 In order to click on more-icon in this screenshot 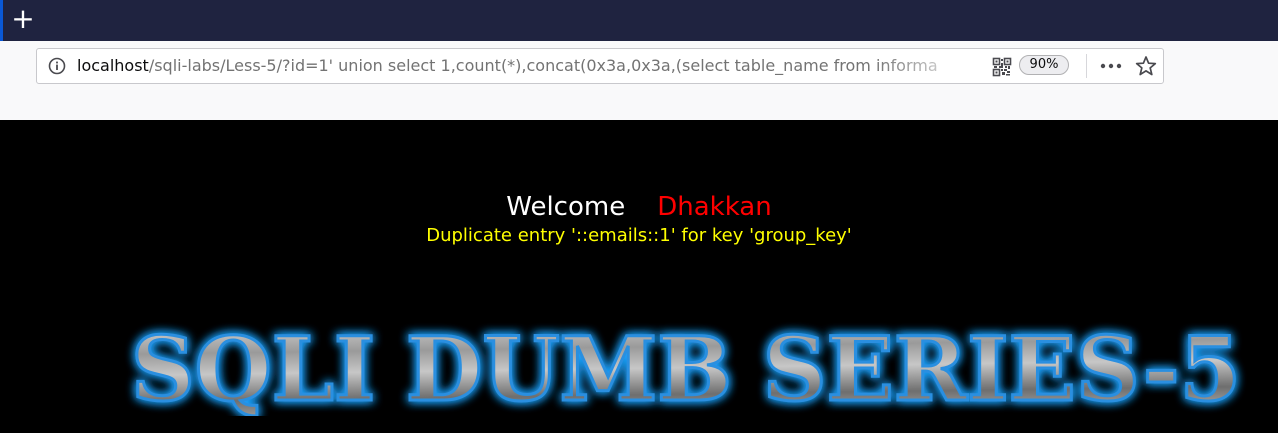, I will do `click(1111, 66)`.